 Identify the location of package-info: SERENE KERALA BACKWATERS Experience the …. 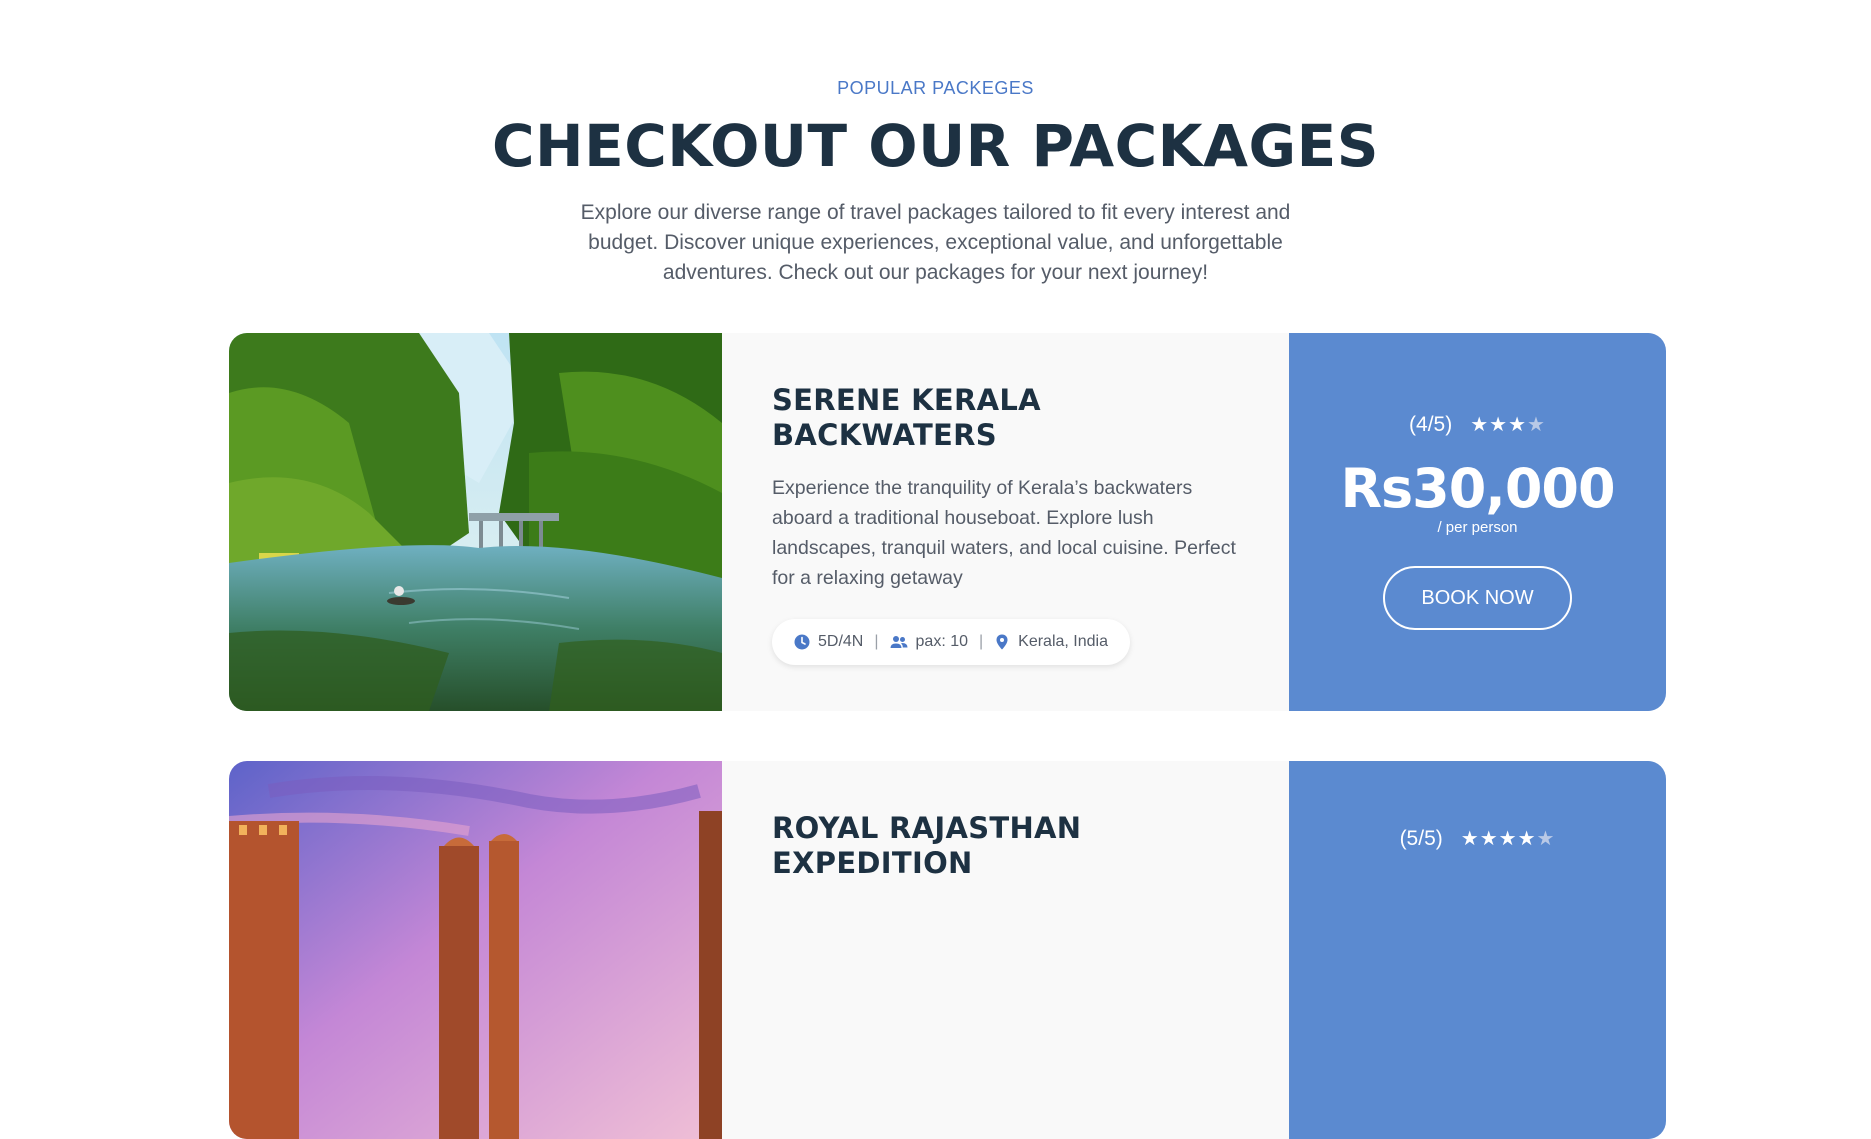
(1005, 522).